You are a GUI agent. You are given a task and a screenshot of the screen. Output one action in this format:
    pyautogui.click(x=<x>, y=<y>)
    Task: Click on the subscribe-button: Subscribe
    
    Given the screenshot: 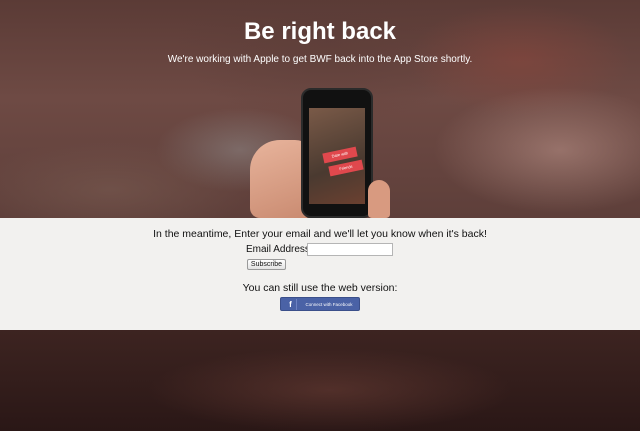 What is the action you would take?
    pyautogui.click(x=266, y=264)
    